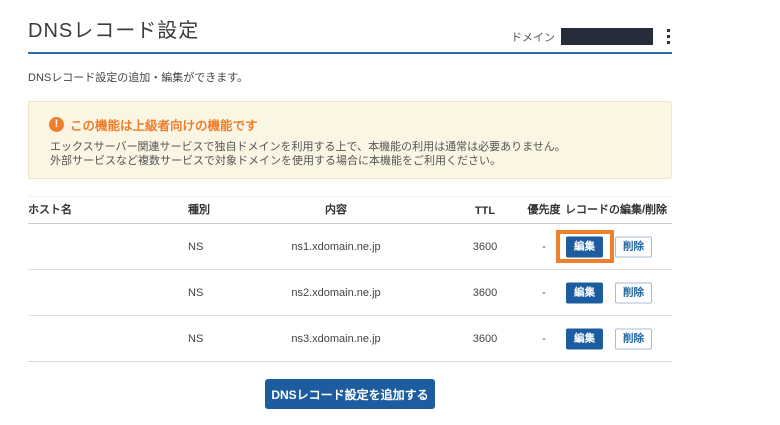  What do you see at coordinates (668, 36) in the screenshot?
I see `kebab-menu-icon` at bounding box center [668, 36].